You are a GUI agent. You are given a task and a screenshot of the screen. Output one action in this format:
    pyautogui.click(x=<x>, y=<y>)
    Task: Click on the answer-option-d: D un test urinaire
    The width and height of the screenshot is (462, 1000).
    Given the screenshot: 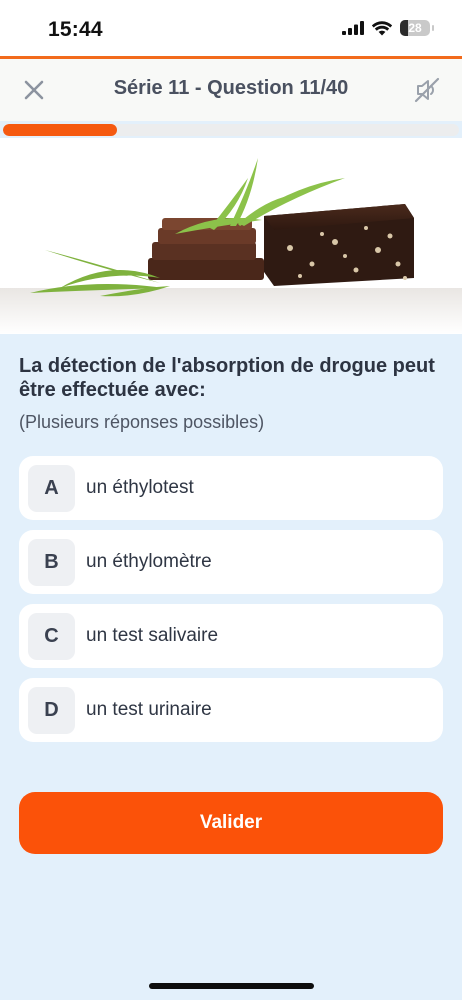 What is the action you would take?
    pyautogui.click(x=231, y=710)
    